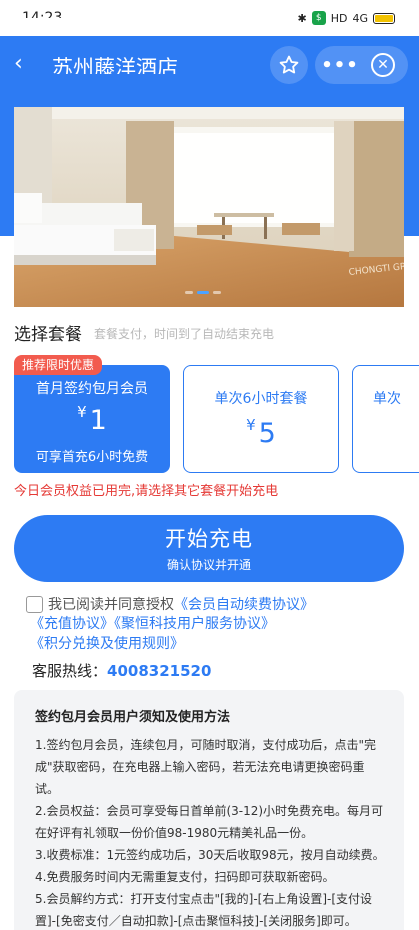 Image resolution: width=419 pixels, height=930 pixels. I want to click on price-amount: 5, so click(267, 433).